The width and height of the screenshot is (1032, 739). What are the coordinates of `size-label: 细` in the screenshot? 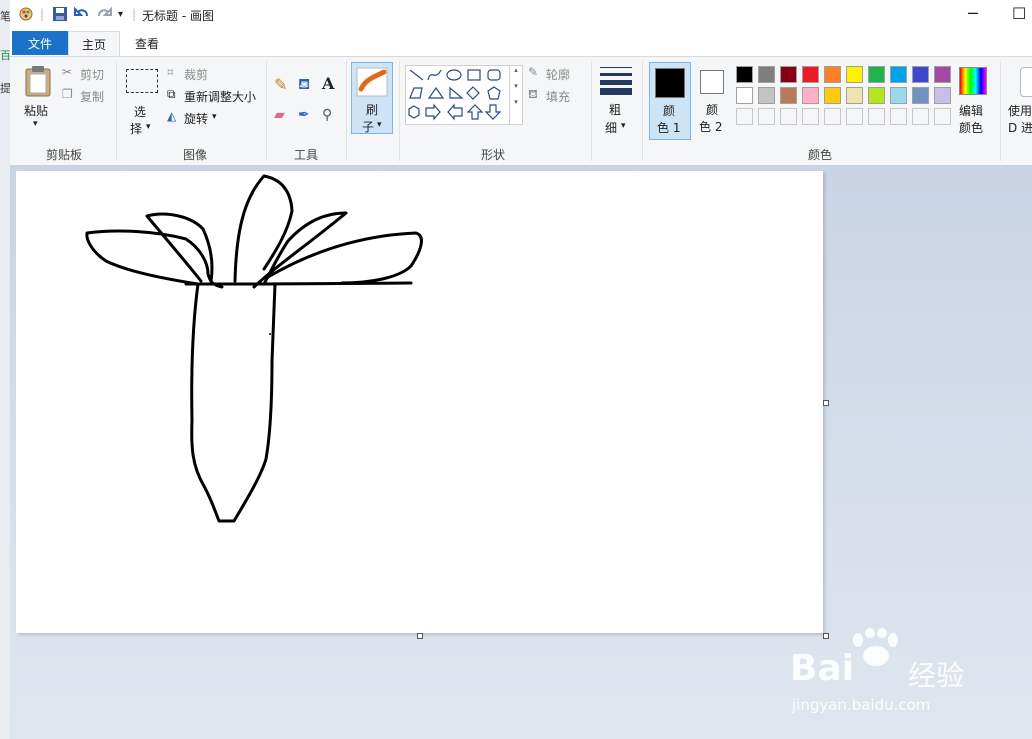 It's located at (611, 128).